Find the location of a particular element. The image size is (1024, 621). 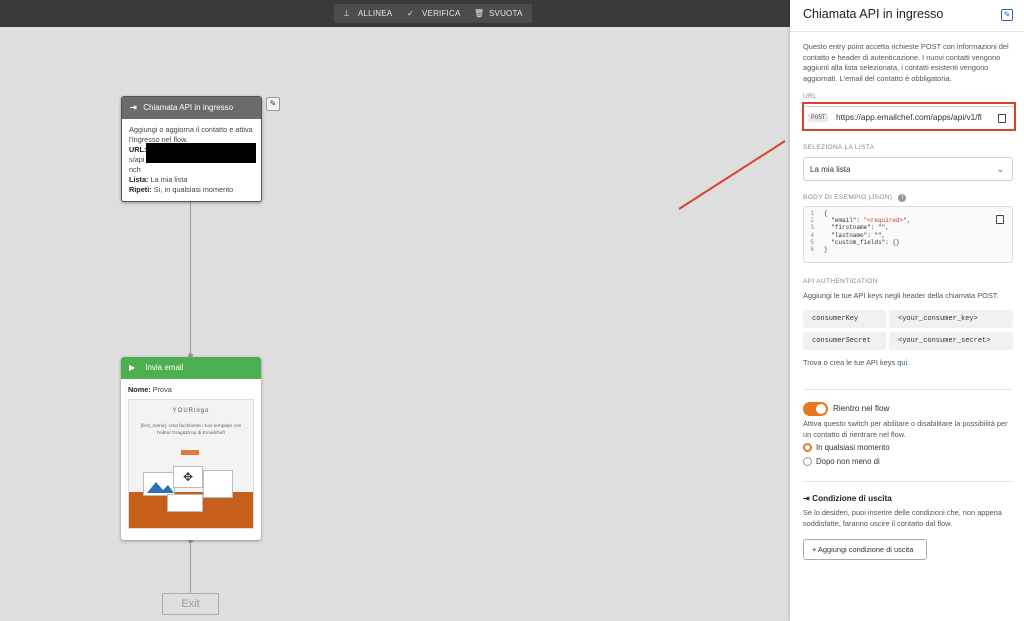

api-keys-link: qui is located at coordinates (902, 362).